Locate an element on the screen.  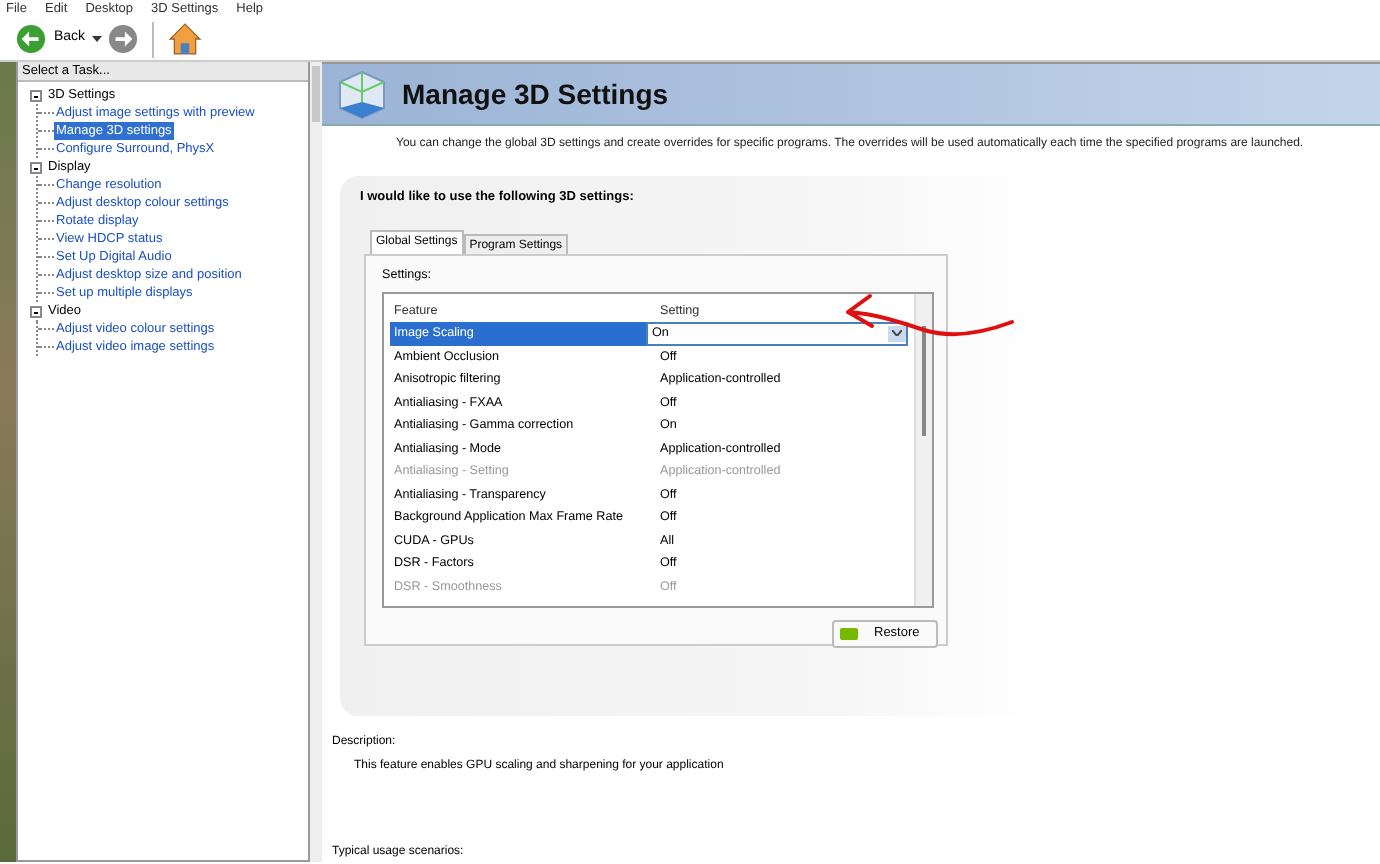
cube-icon is located at coordinates (362, 94).